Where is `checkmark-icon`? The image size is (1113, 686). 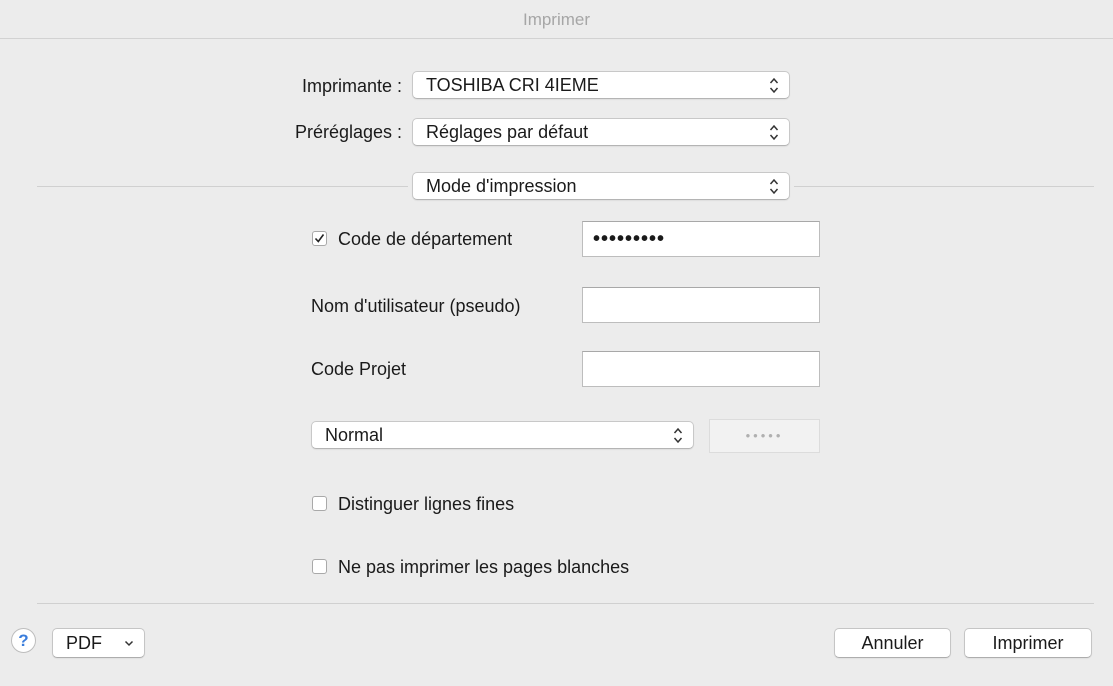
checkmark-icon is located at coordinates (319, 238).